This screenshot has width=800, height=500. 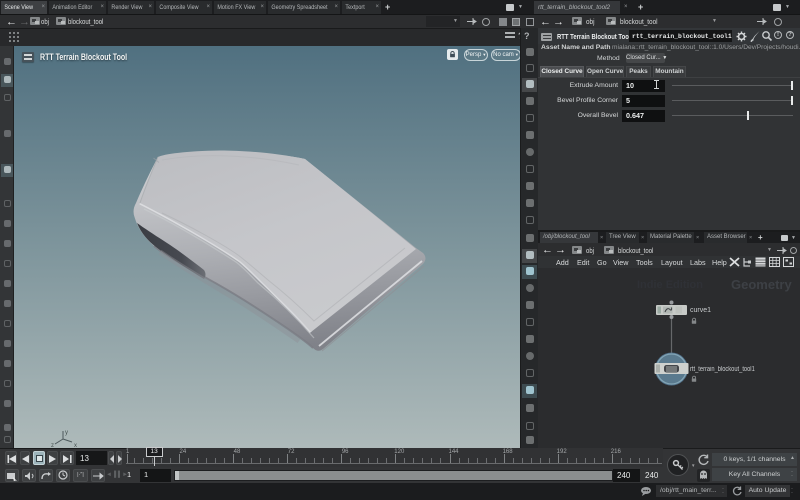 I want to click on svg-text: y, so click(x=66, y=433).